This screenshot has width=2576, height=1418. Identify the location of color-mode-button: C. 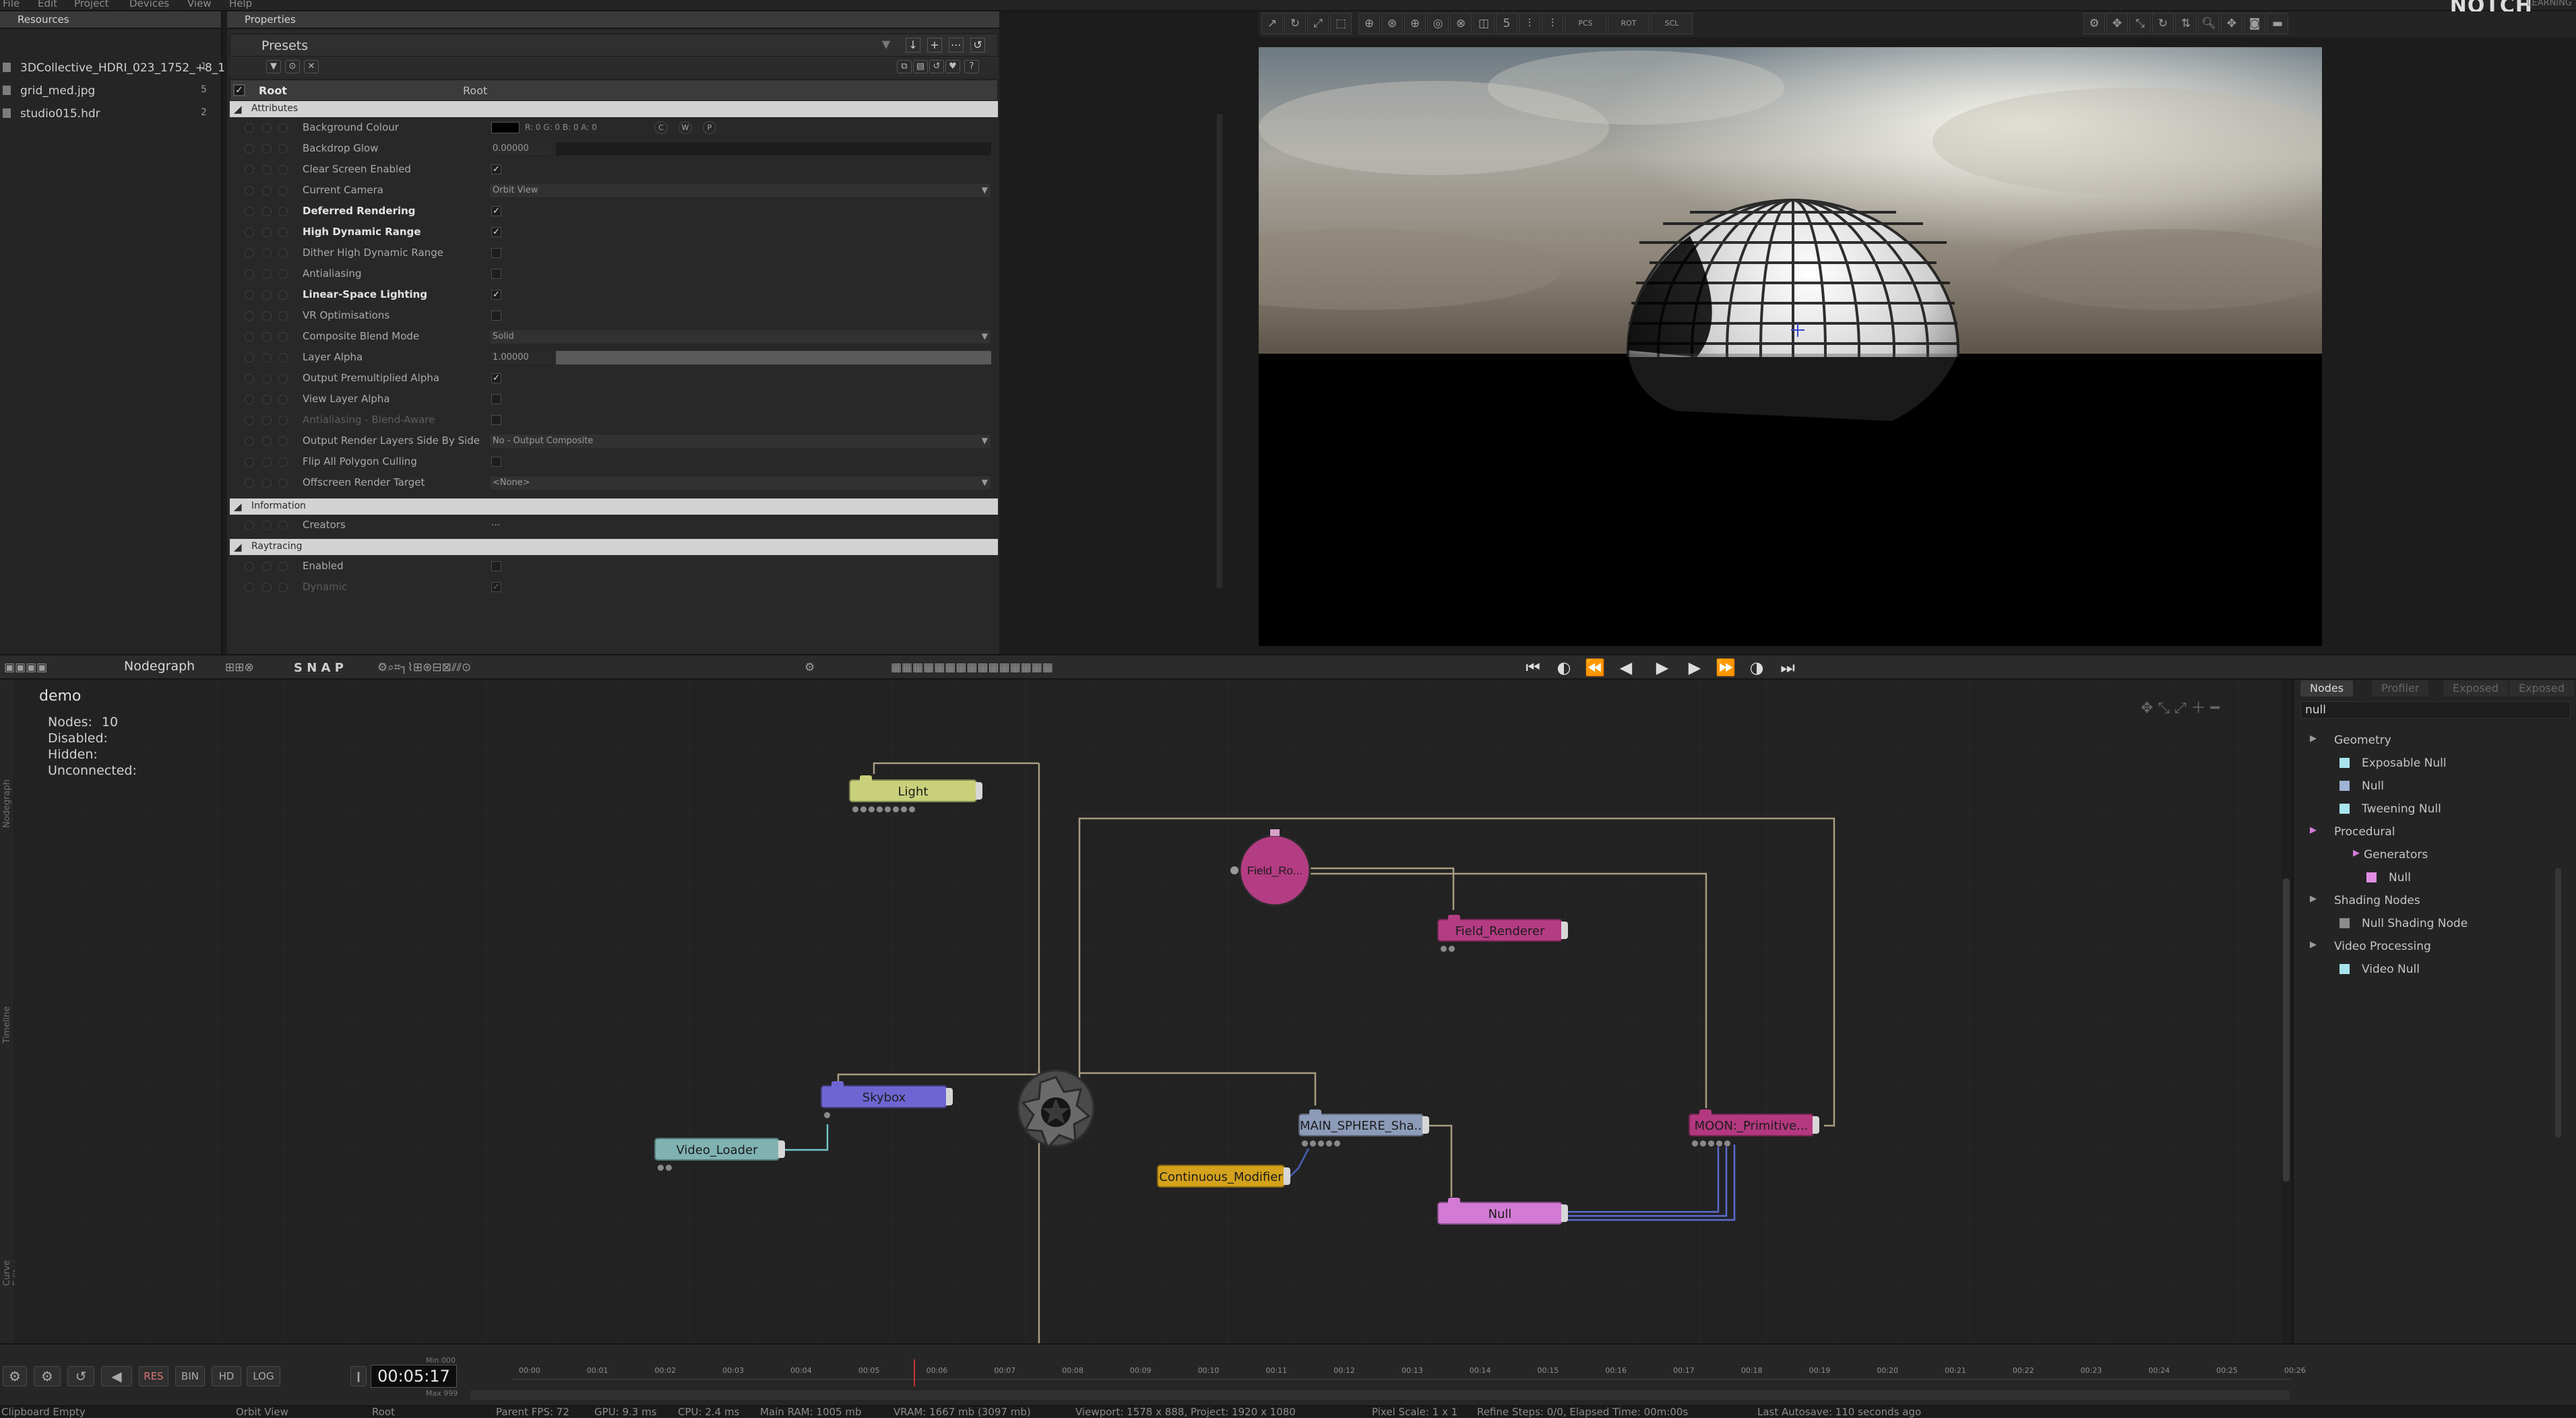
(661, 127).